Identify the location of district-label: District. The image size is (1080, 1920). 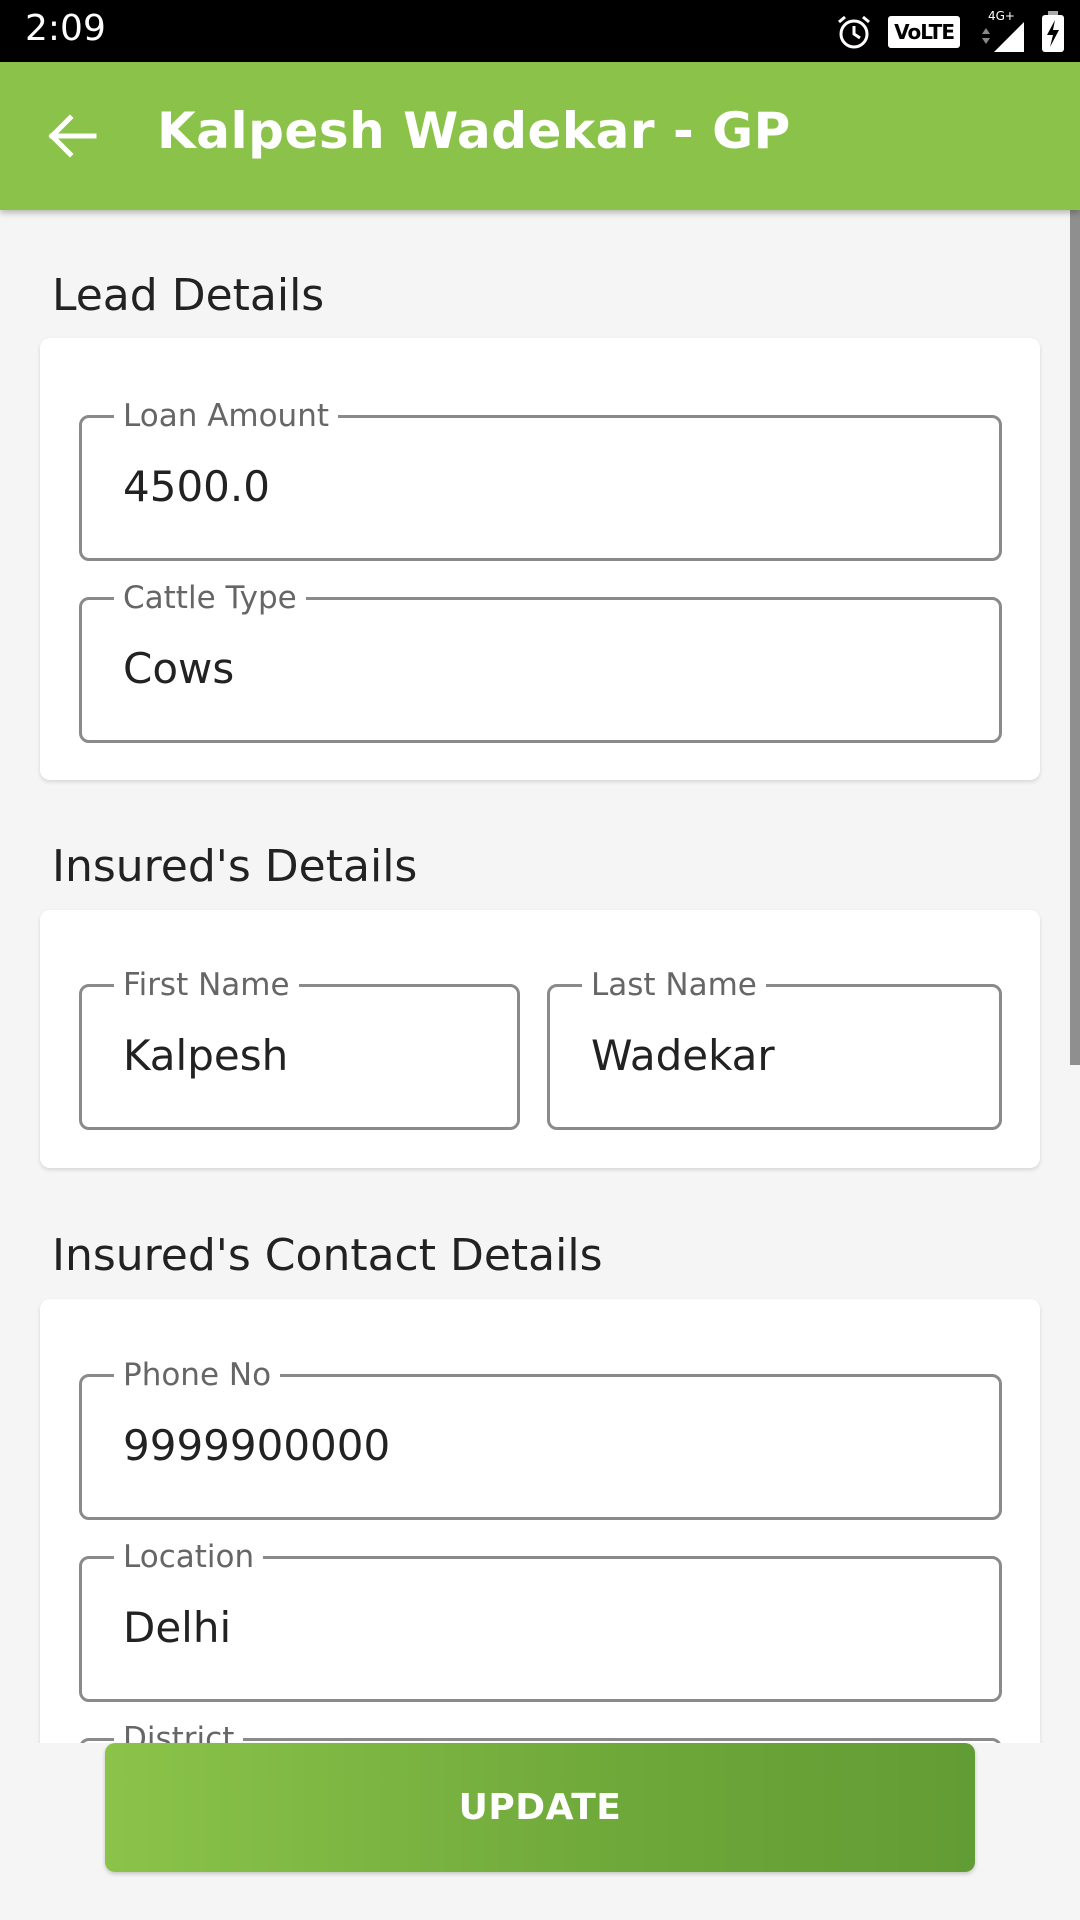
(179, 1728).